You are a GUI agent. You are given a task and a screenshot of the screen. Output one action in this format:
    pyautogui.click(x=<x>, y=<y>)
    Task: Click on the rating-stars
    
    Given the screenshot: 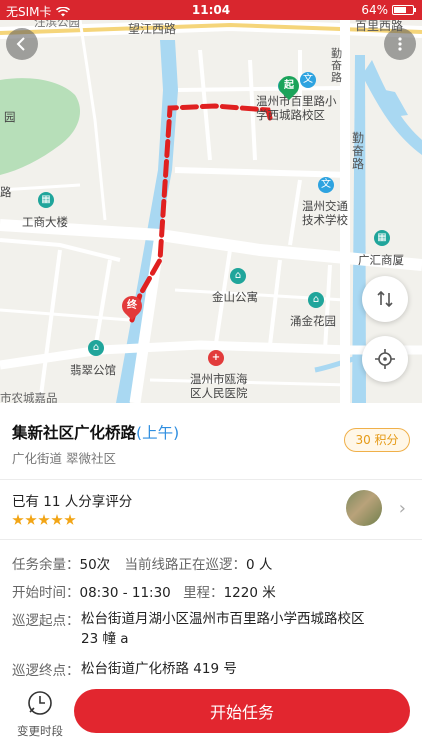 What is the action you would take?
    pyautogui.click(x=44, y=520)
    